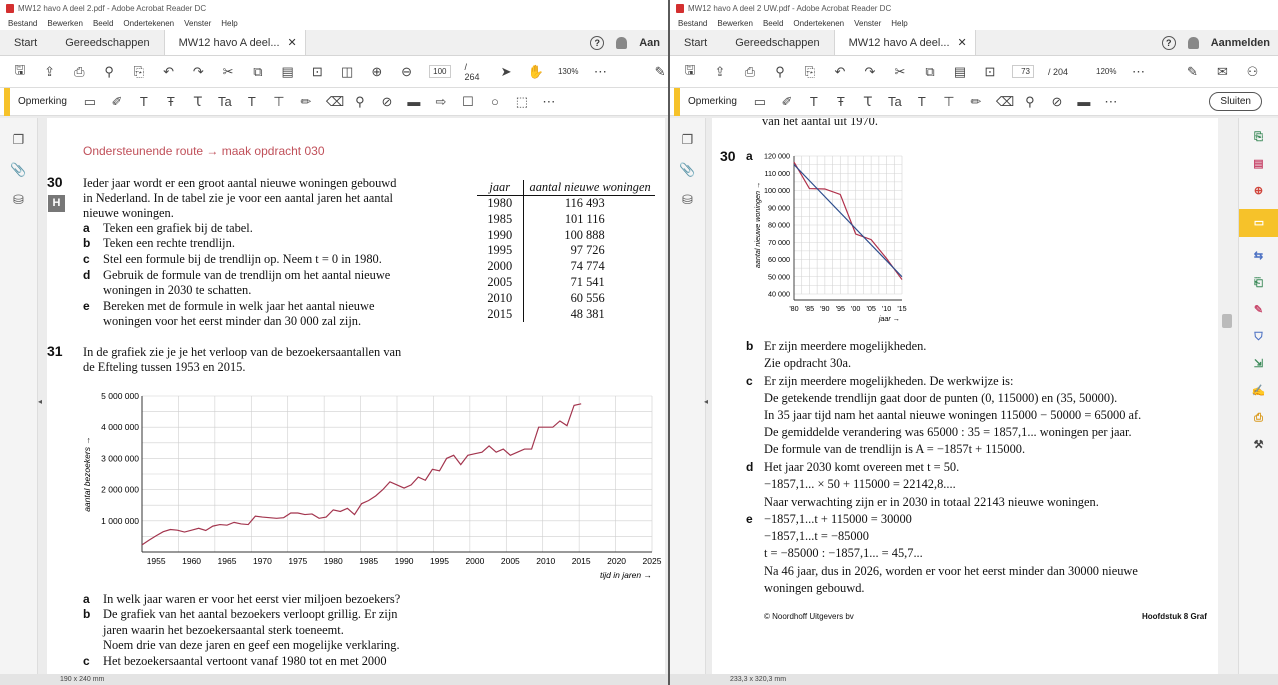 This screenshot has height=685, width=1278. Describe the element at coordinates (1259, 164) in the screenshot. I see `organize-pages-icon: ▤` at that location.